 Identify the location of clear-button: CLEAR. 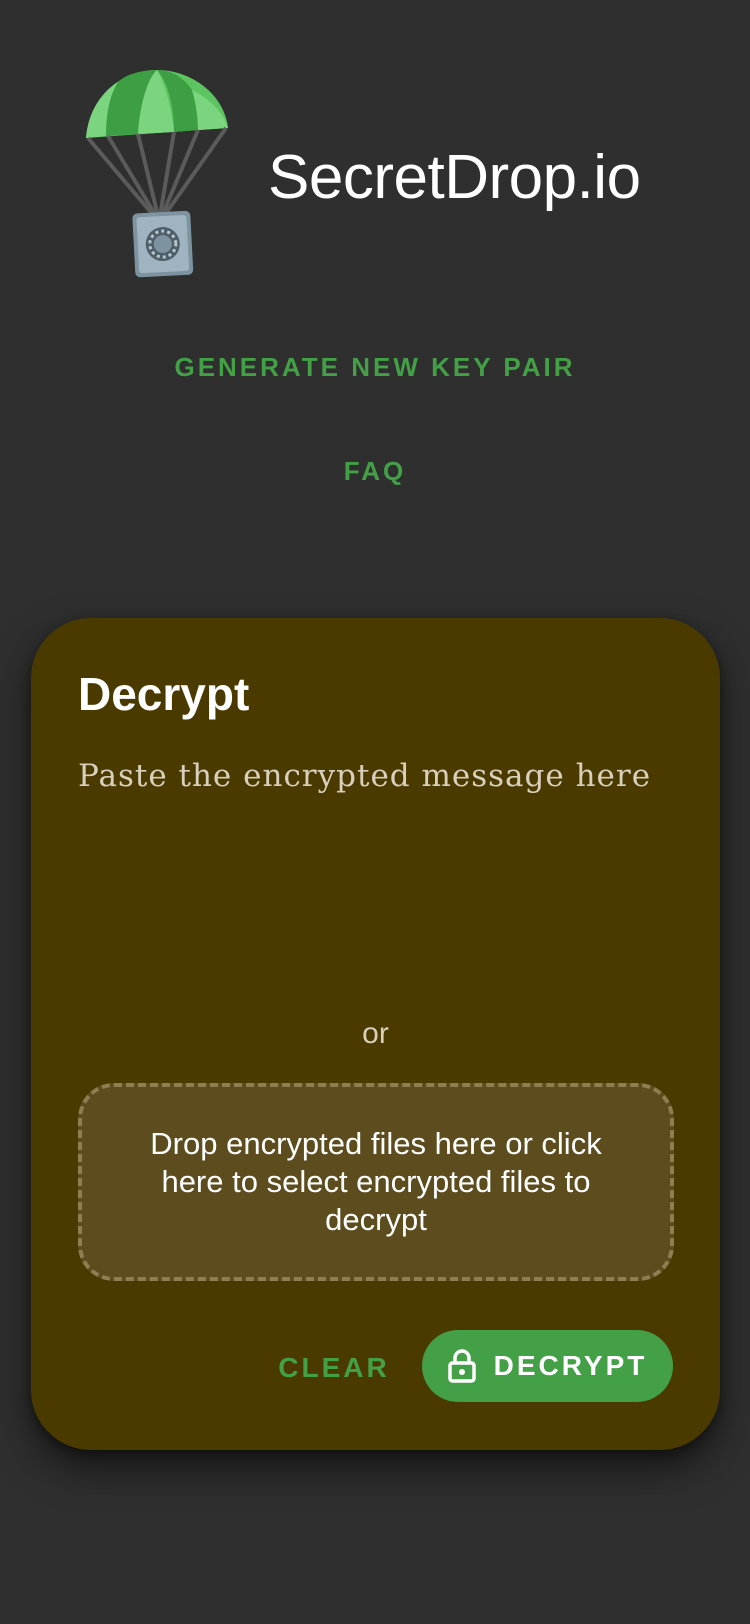
(334, 1368).